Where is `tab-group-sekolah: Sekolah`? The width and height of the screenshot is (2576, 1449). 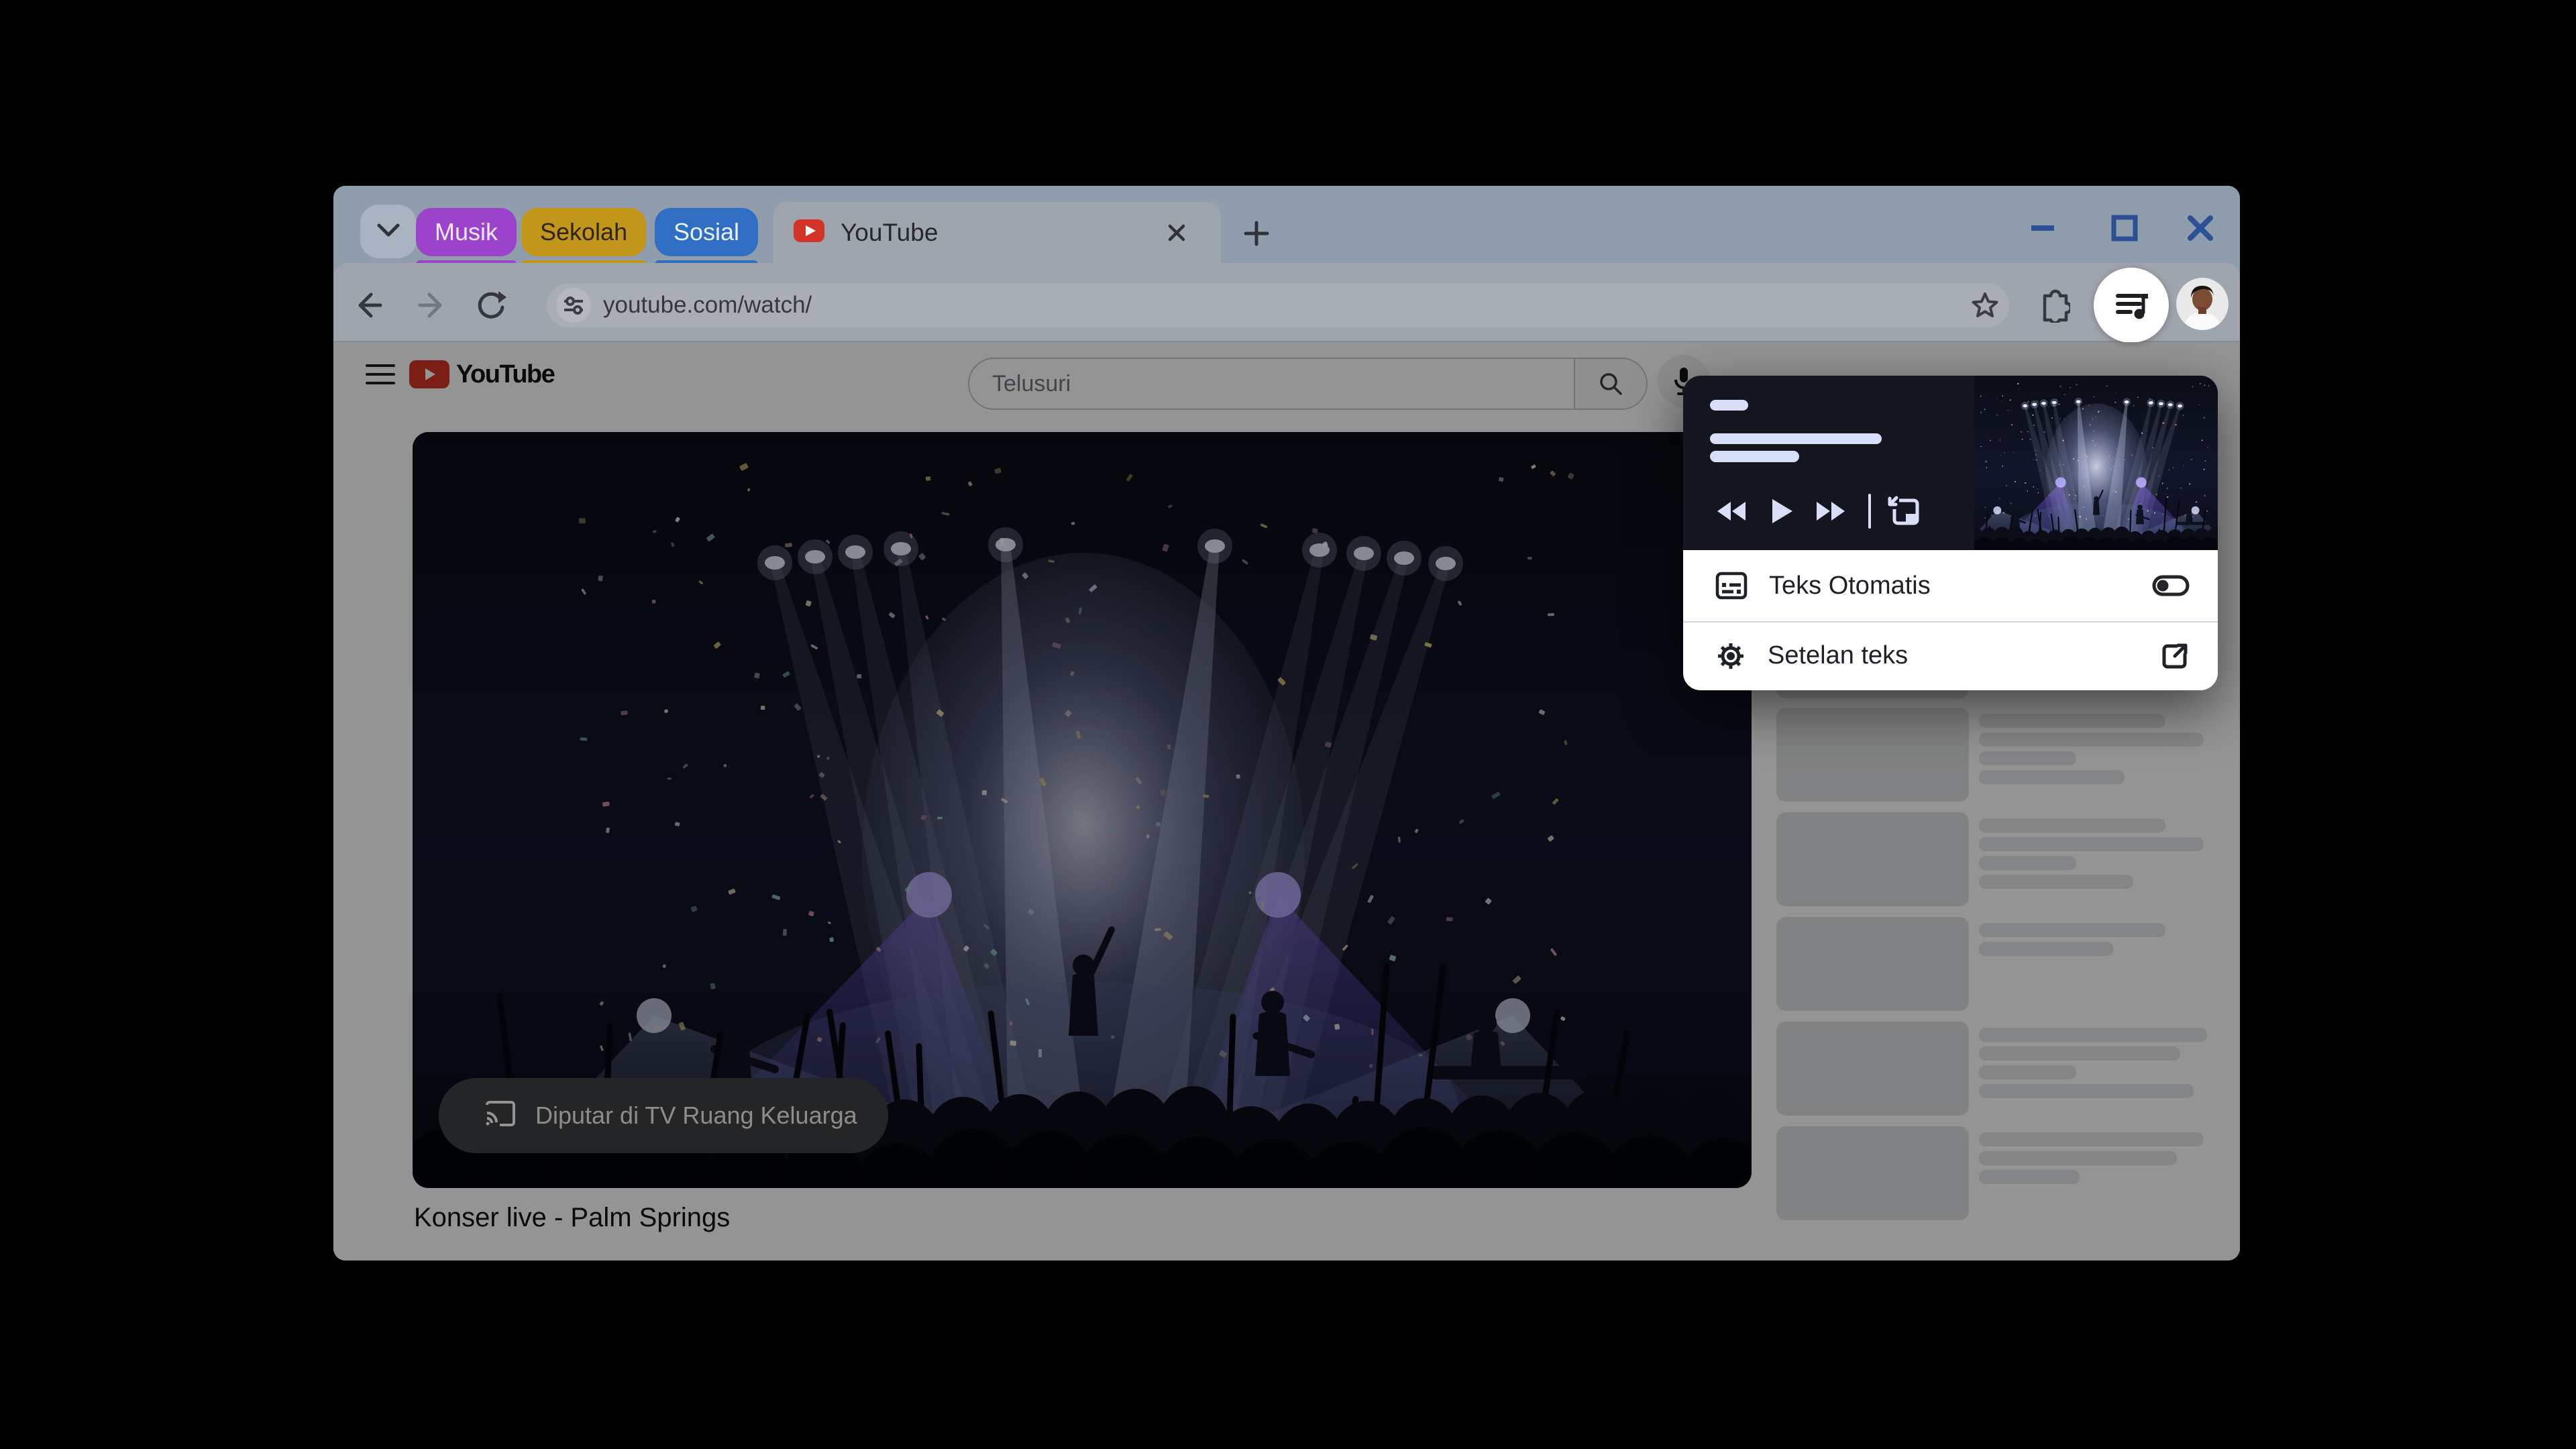 tab-group-sekolah: Sekolah is located at coordinates (584, 232).